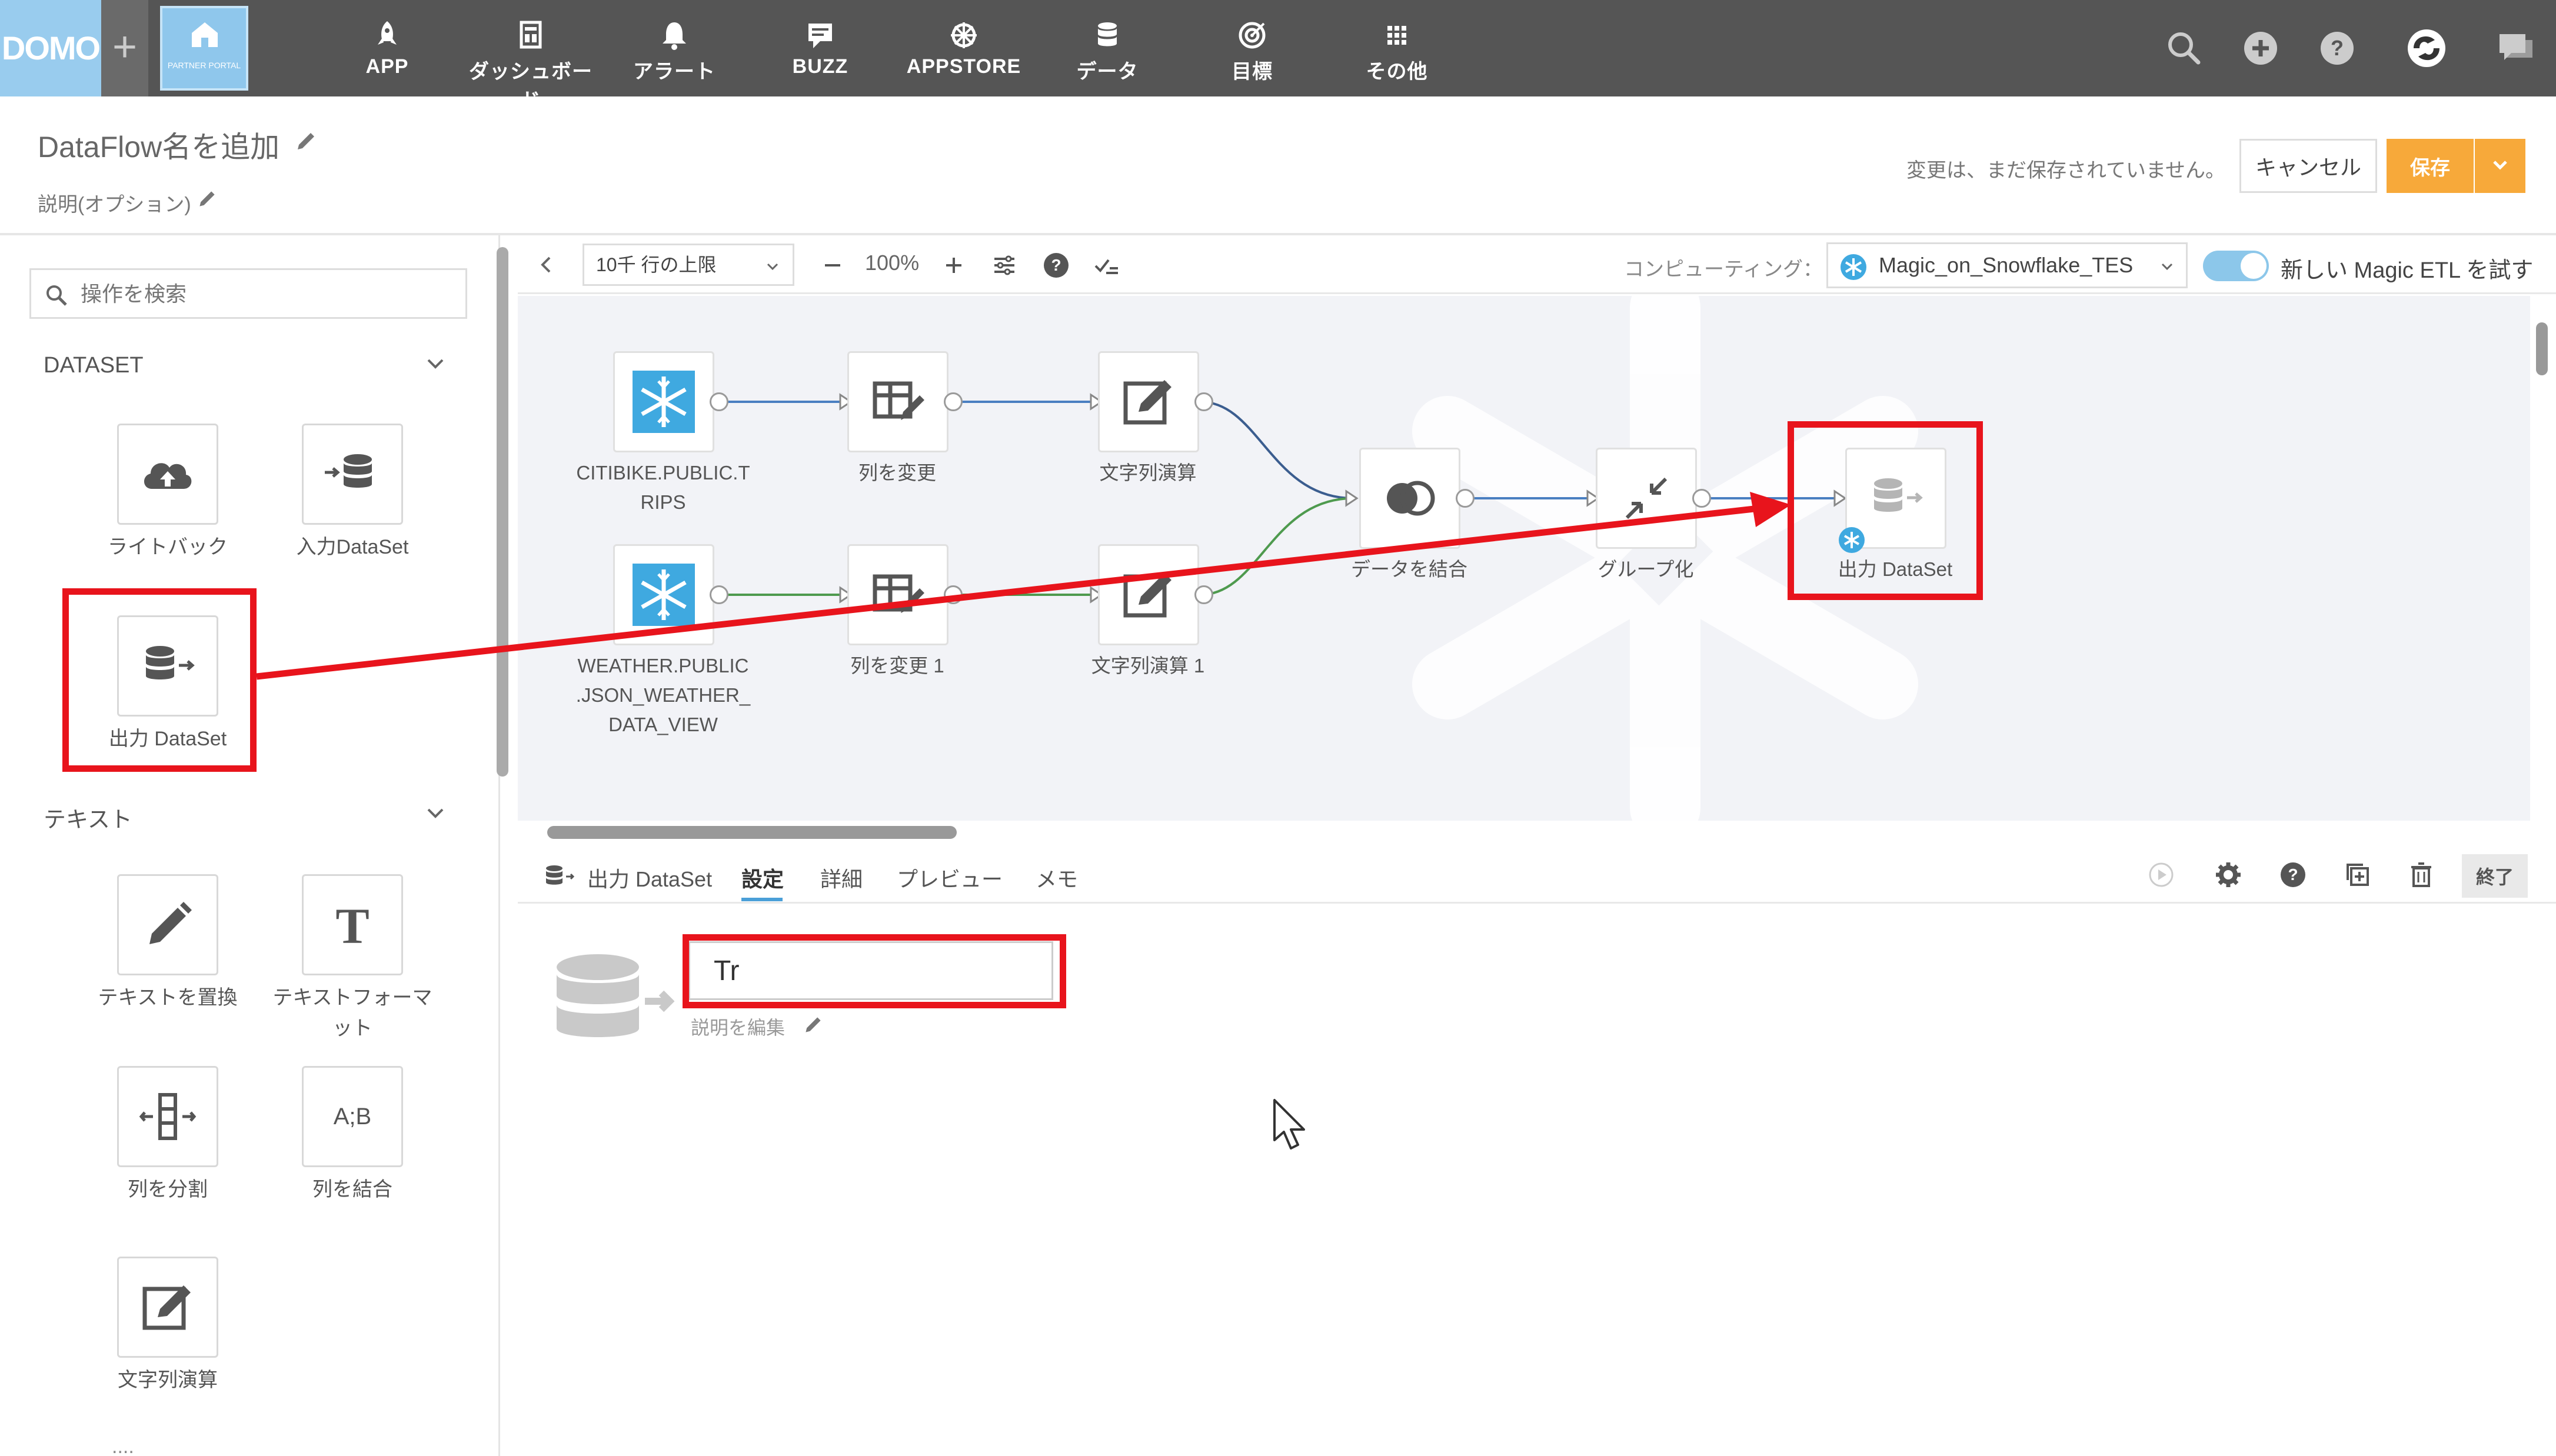 Image resolution: width=2556 pixels, height=1456 pixels. What do you see at coordinates (2308, 166) in the screenshot?
I see `cancel-button: キャンセル` at bounding box center [2308, 166].